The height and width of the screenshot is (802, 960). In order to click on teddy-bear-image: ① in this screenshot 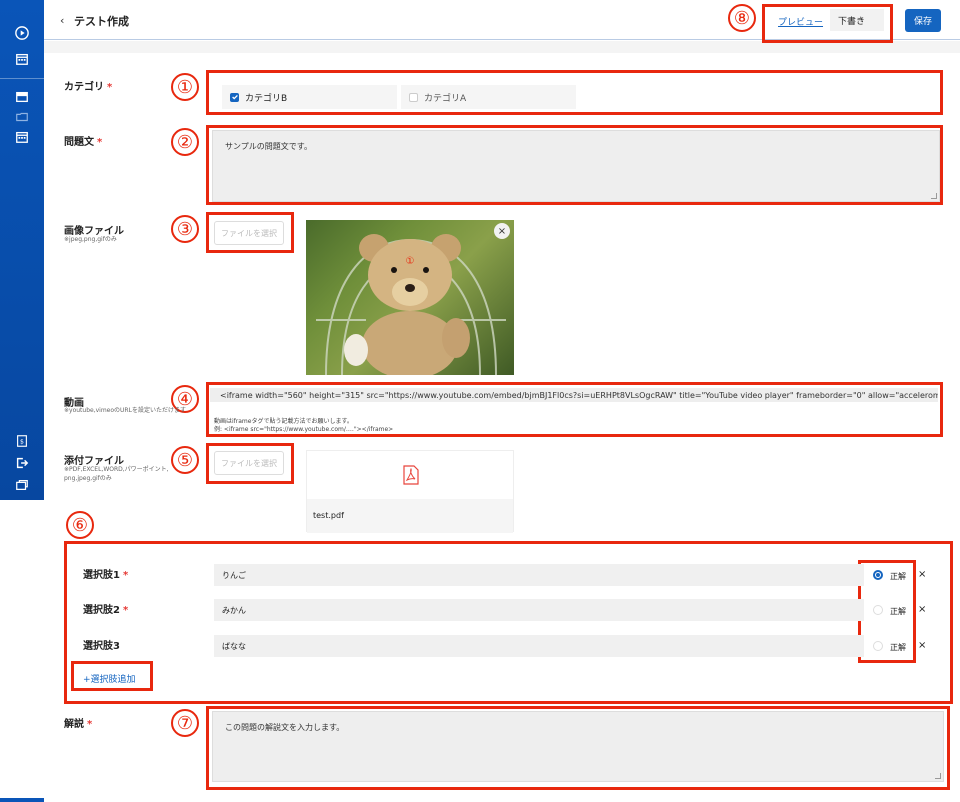, I will do `click(411, 304)`.